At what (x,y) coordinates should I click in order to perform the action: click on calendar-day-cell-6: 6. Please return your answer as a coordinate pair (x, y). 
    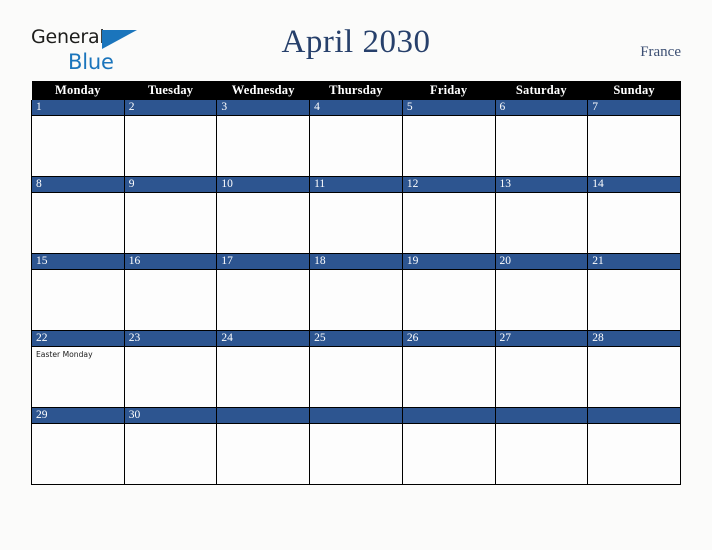
    Looking at the image, I should click on (541, 138).